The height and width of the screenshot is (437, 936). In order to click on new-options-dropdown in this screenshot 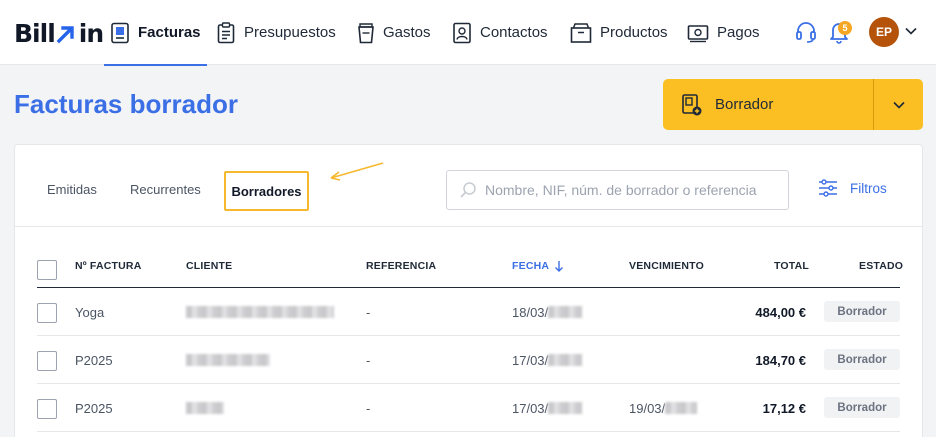, I will do `click(898, 104)`.